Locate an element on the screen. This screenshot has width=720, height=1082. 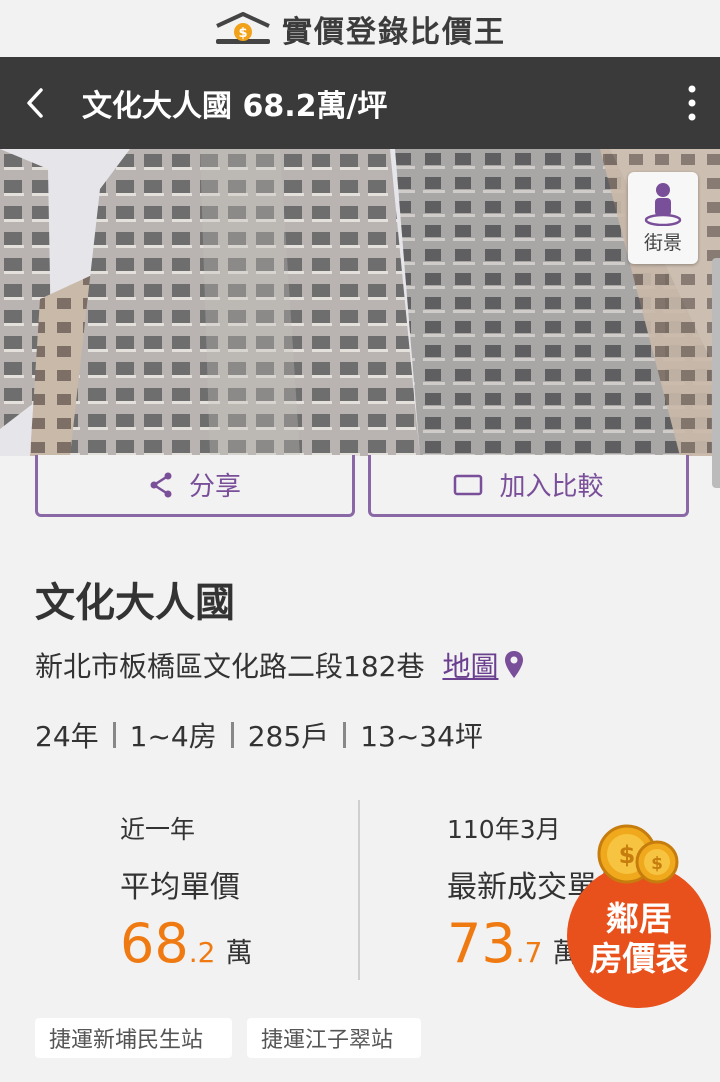
brand-name: 實價登錄比價王 is located at coordinates (394, 32).